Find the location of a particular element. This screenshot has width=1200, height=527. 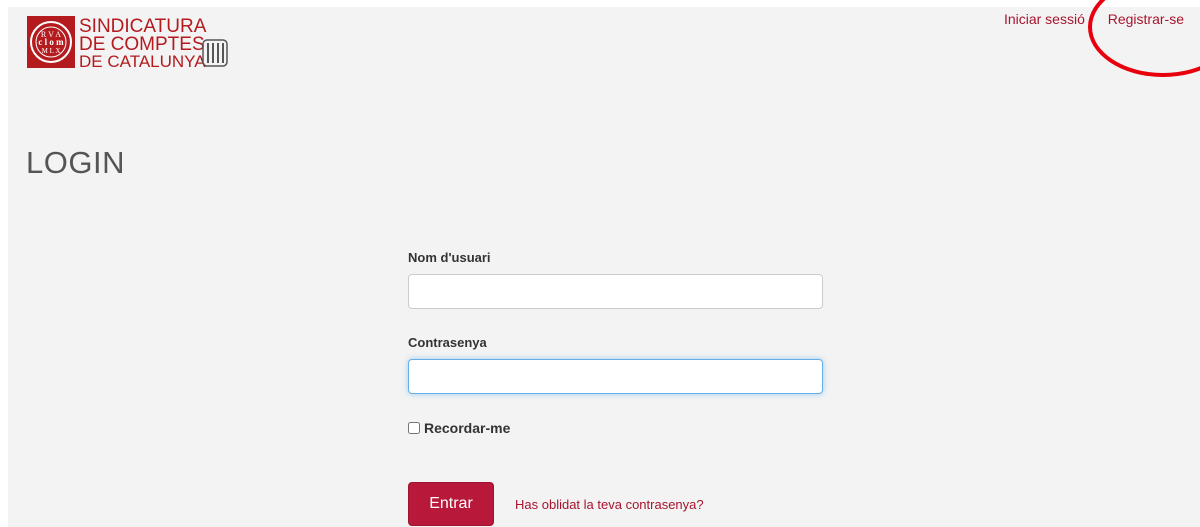

password-group: Contrasenya is located at coordinates (615, 364).